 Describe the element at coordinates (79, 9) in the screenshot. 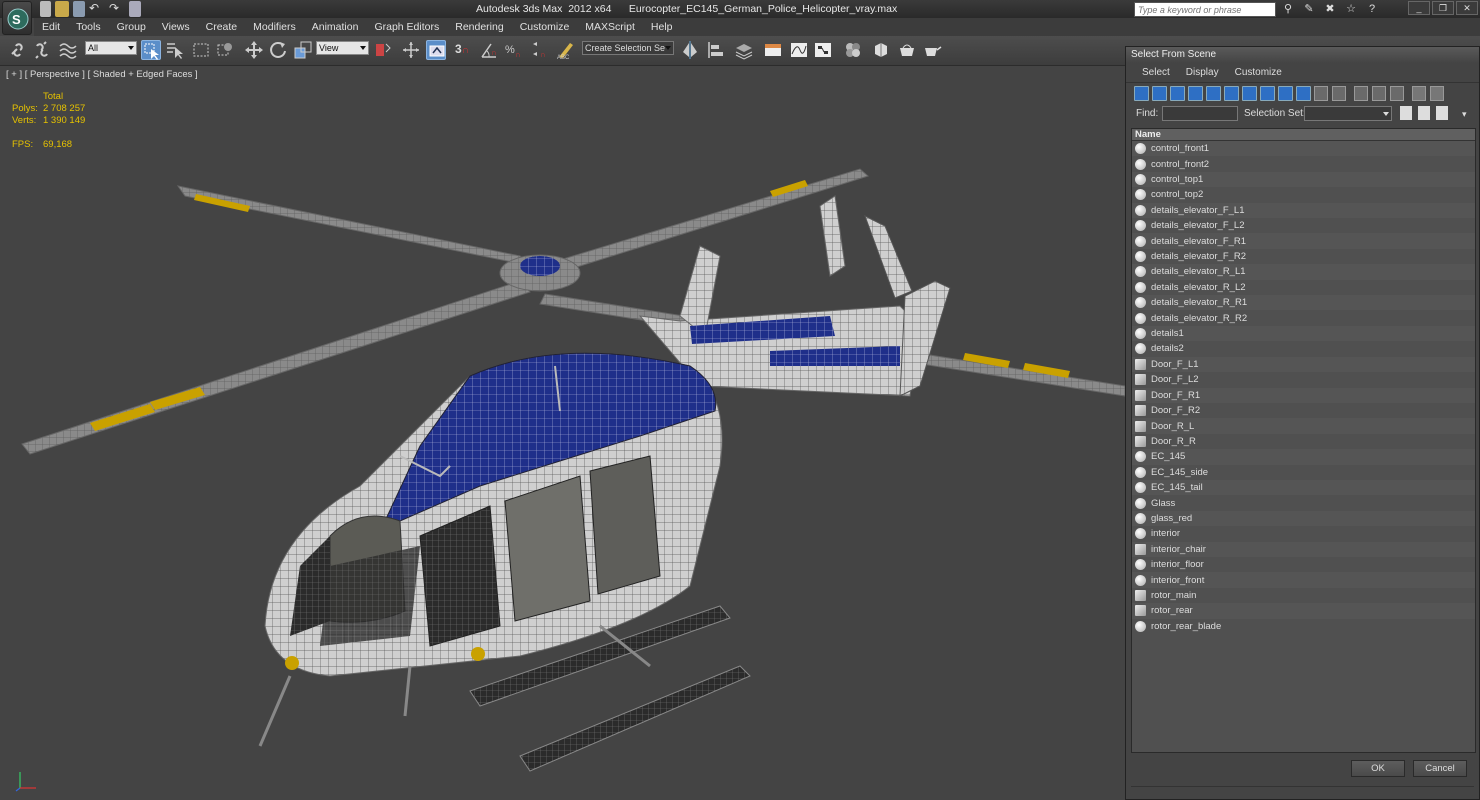

I see `save-file-icon` at that location.